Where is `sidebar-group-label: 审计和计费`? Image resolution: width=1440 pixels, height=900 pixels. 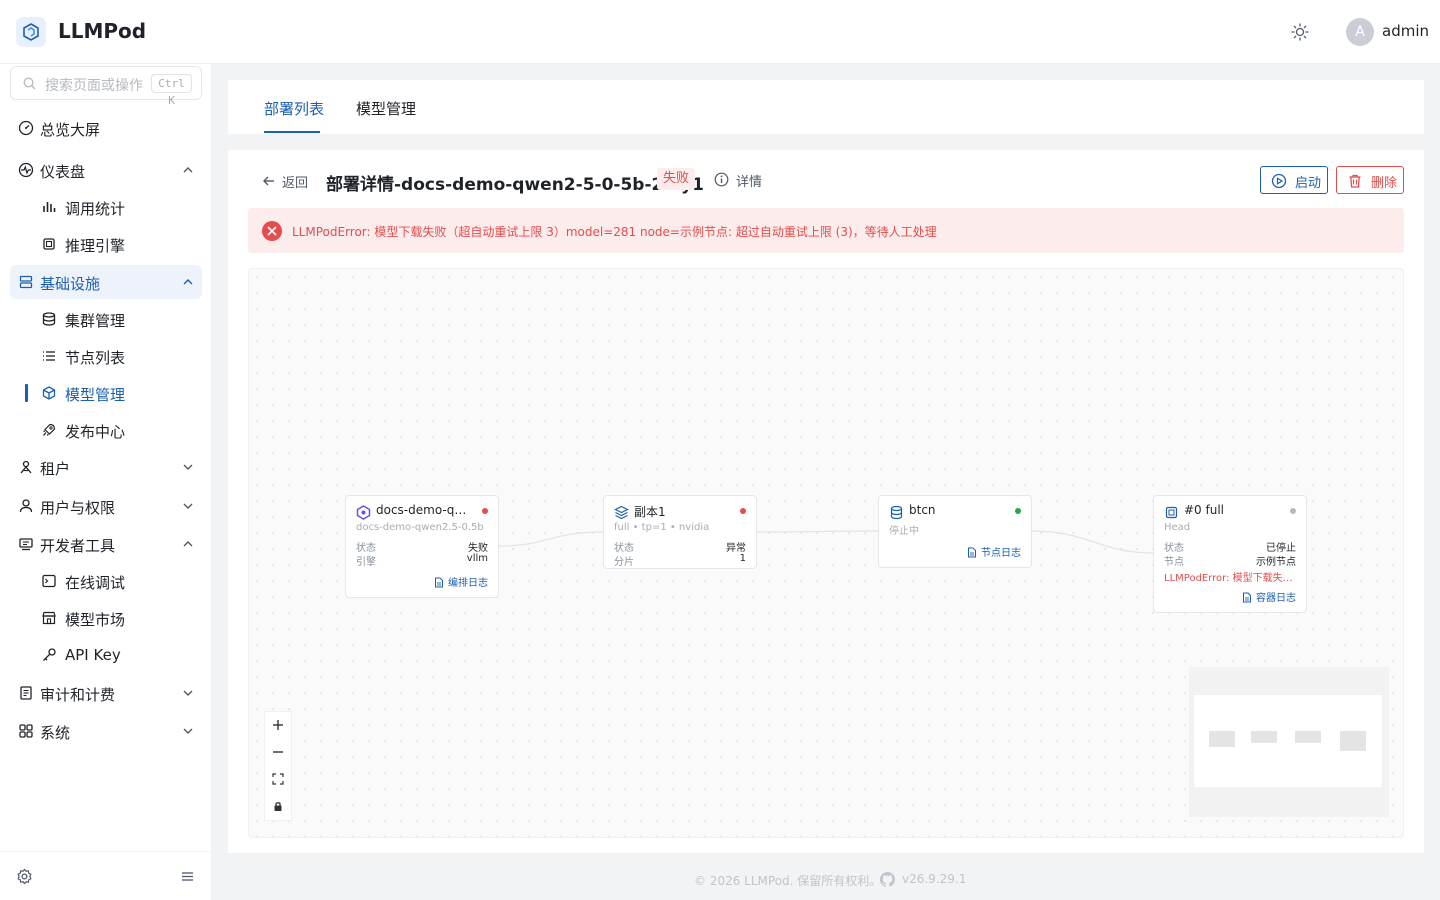
sidebar-group-label: 审计和计费 is located at coordinates (78, 695).